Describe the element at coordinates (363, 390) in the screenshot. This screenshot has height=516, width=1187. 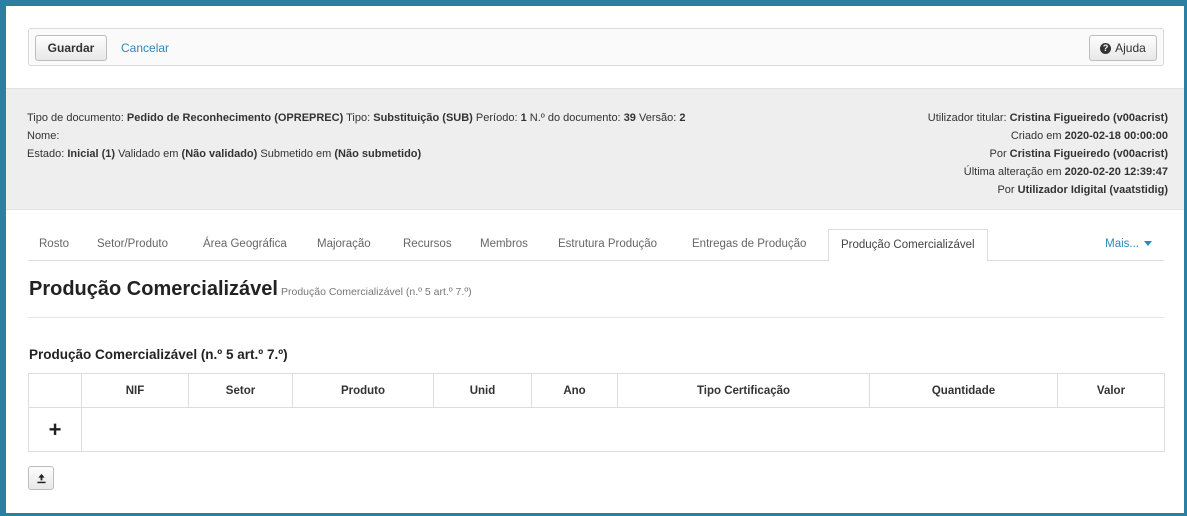
I see `column-header-produto: Produto` at that location.